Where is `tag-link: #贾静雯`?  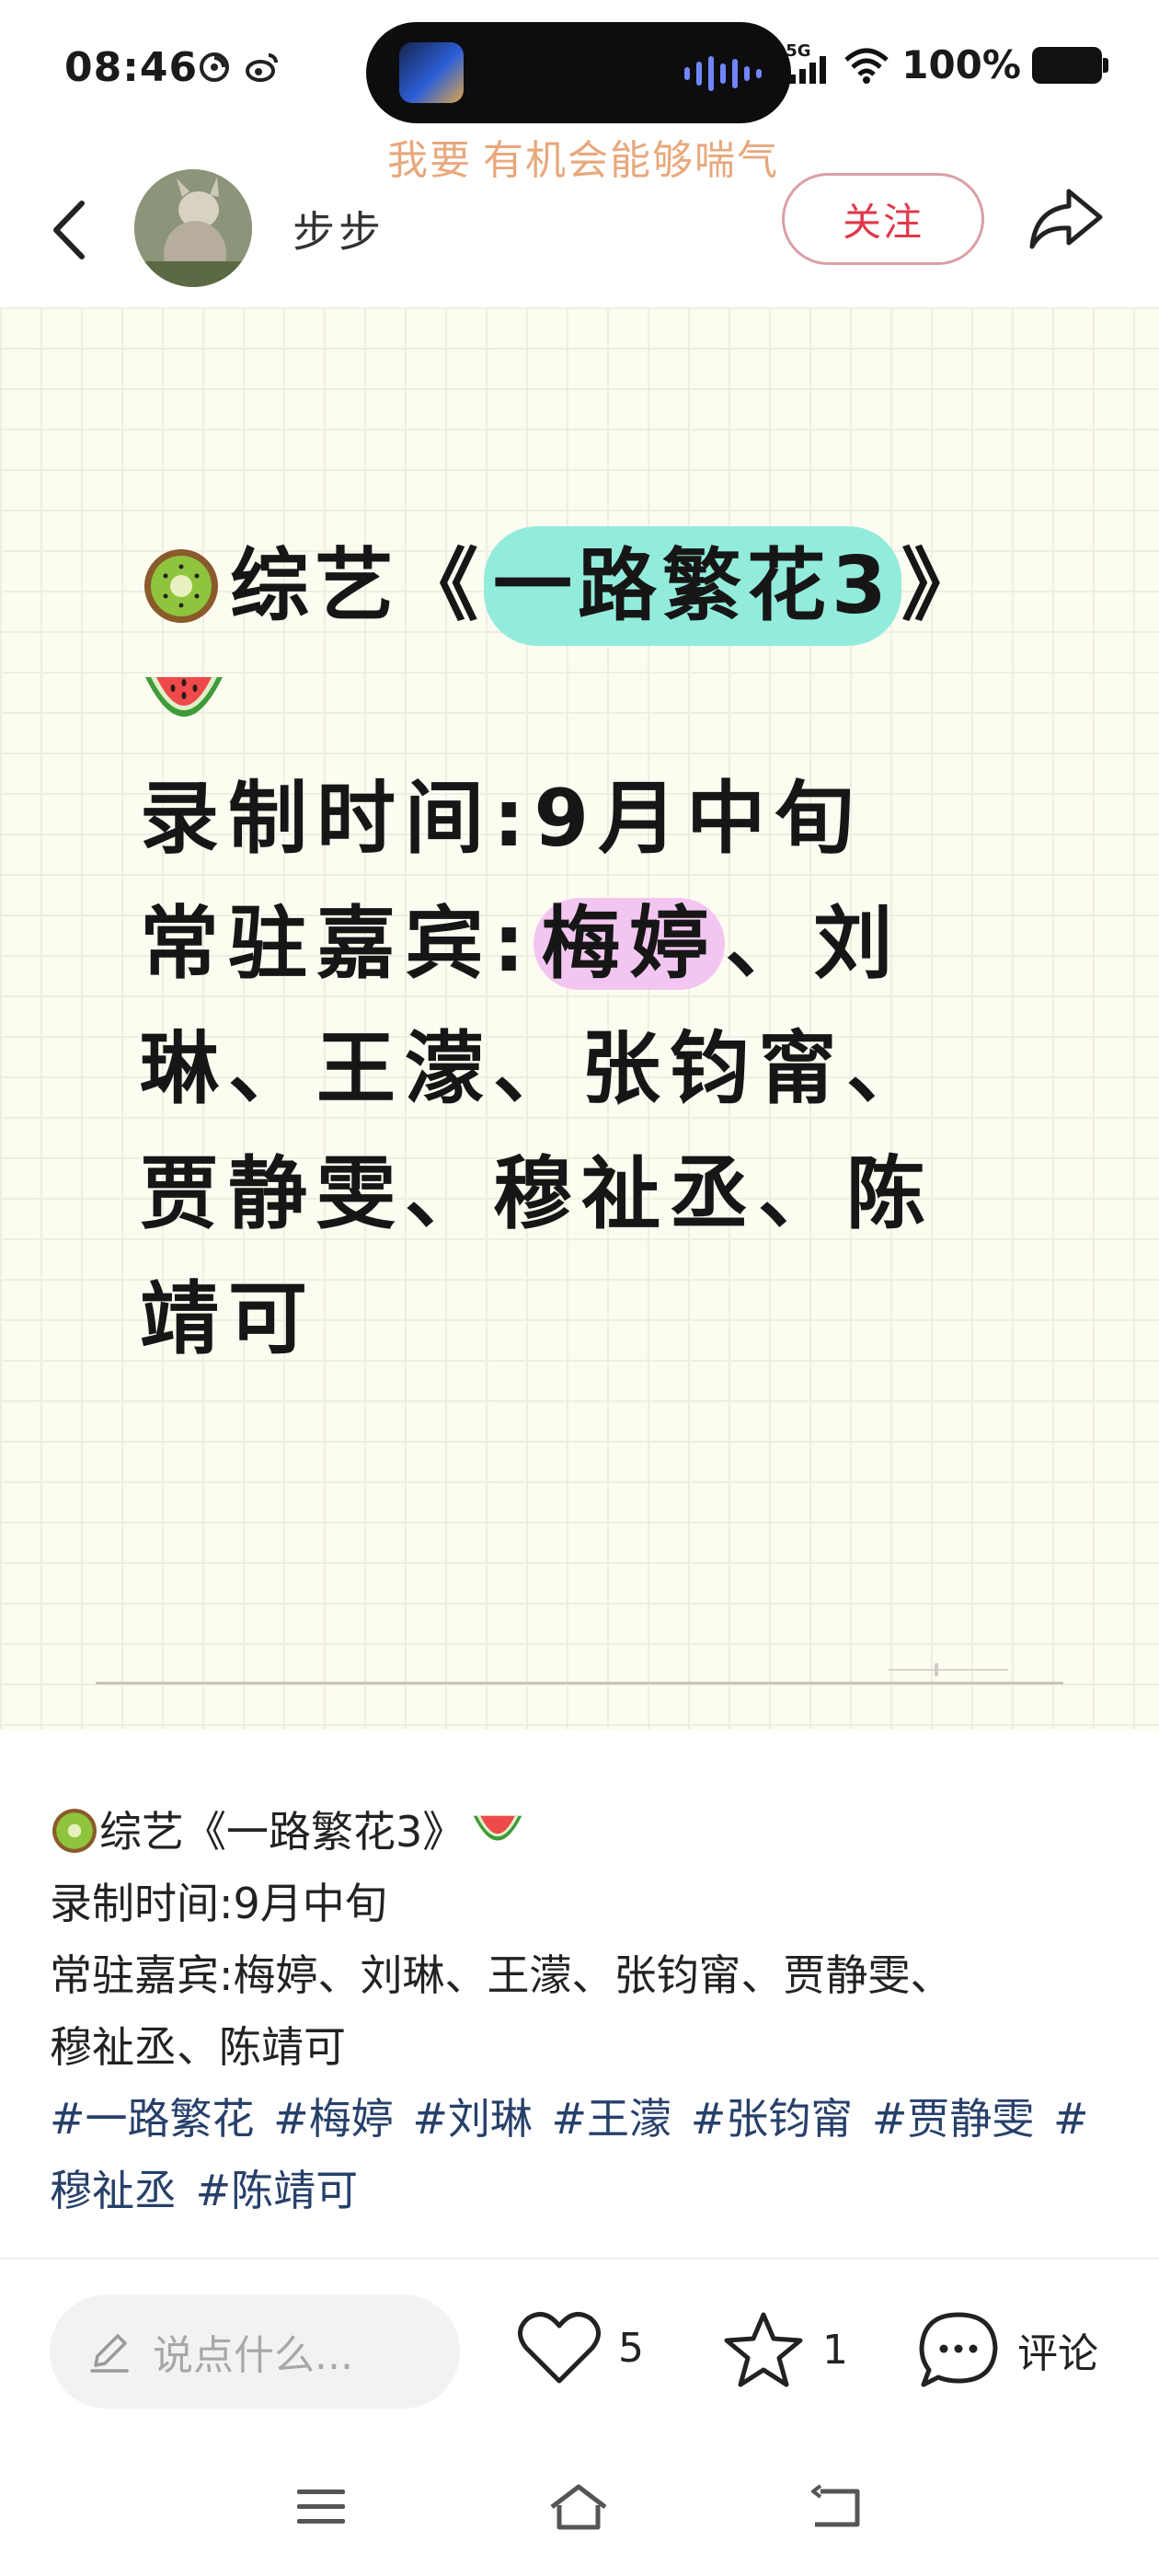 tag-link: #贾静雯 is located at coordinates (953, 2119).